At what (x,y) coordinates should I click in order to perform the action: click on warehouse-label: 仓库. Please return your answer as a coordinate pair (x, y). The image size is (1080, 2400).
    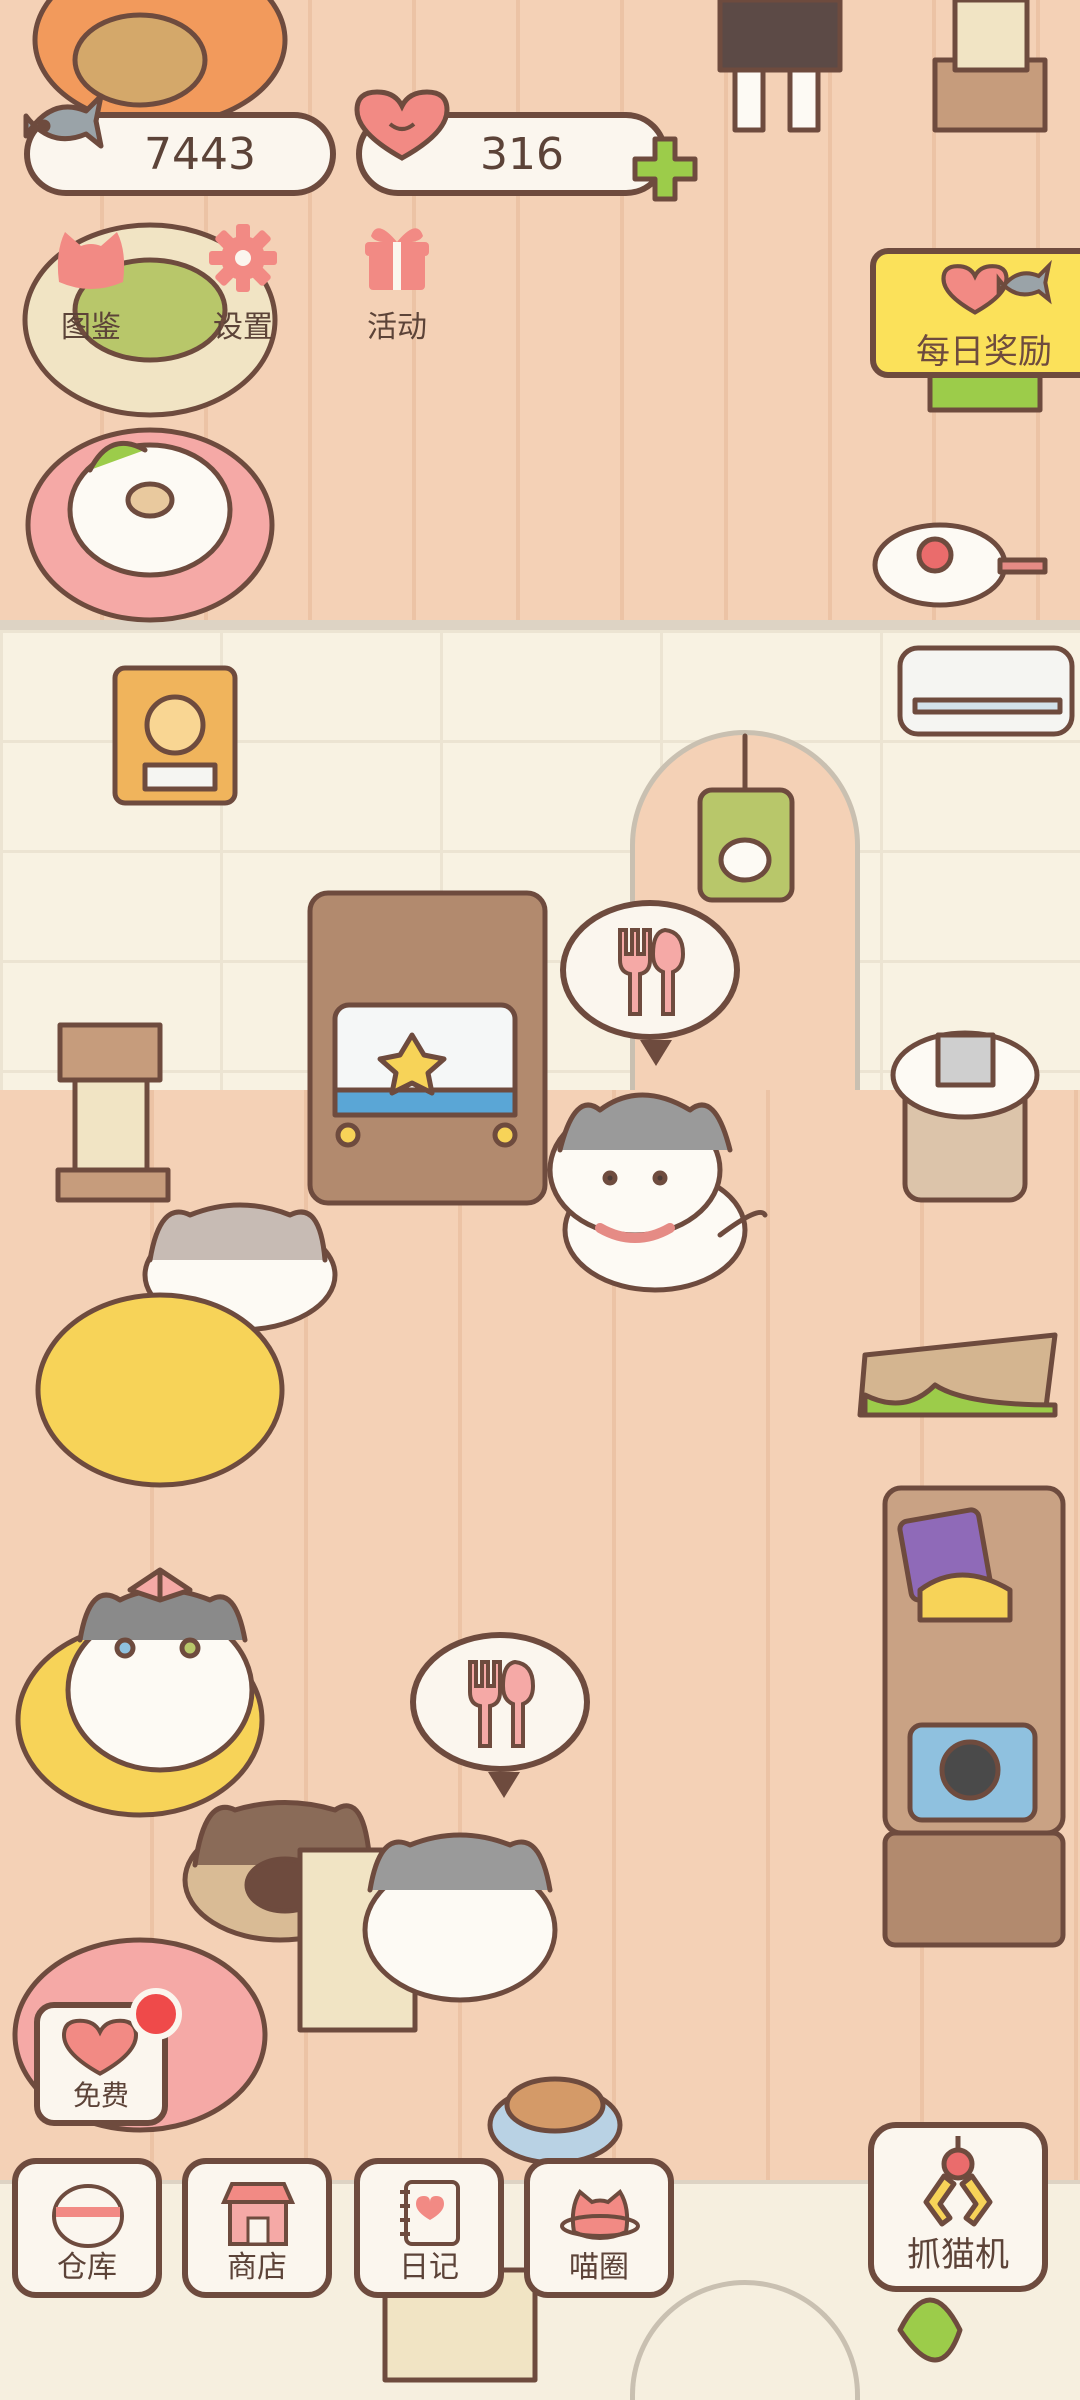
    Looking at the image, I should click on (87, 2267).